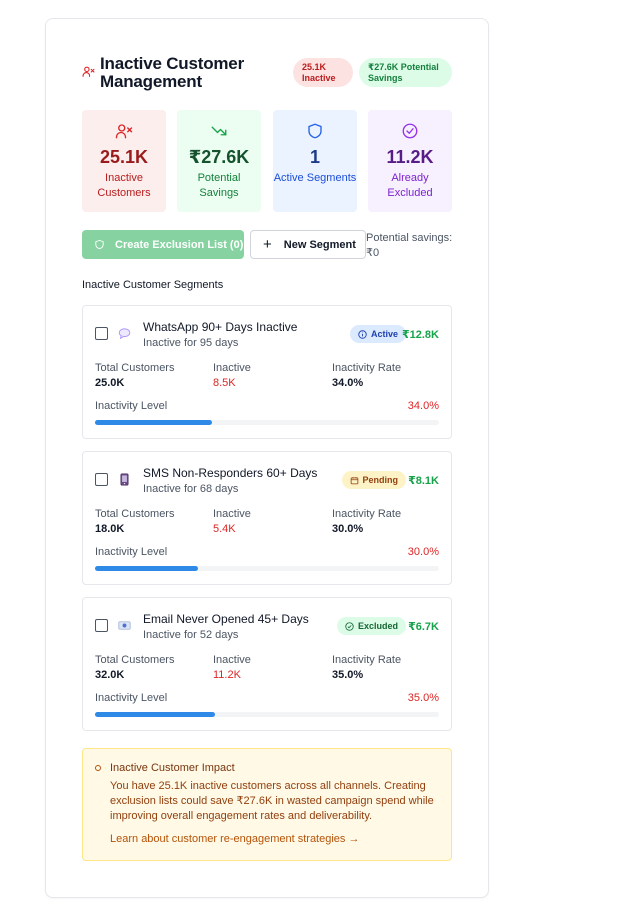  What do you see at coordinates (315, 178) in the screenshot?
I see `stat-label: Active Segments` at bounding box center [315, 178].